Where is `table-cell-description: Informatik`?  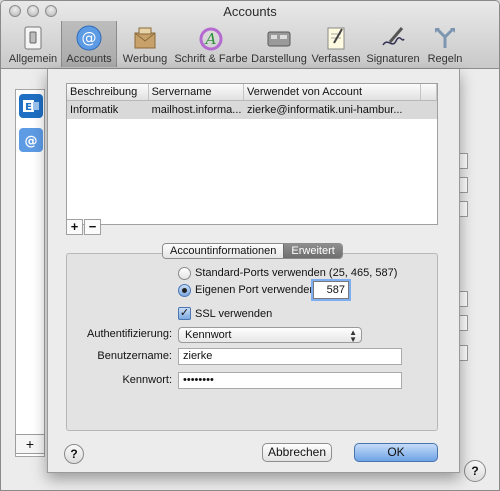 table-cell-description: Informatik is located at coordinates (94, 110).